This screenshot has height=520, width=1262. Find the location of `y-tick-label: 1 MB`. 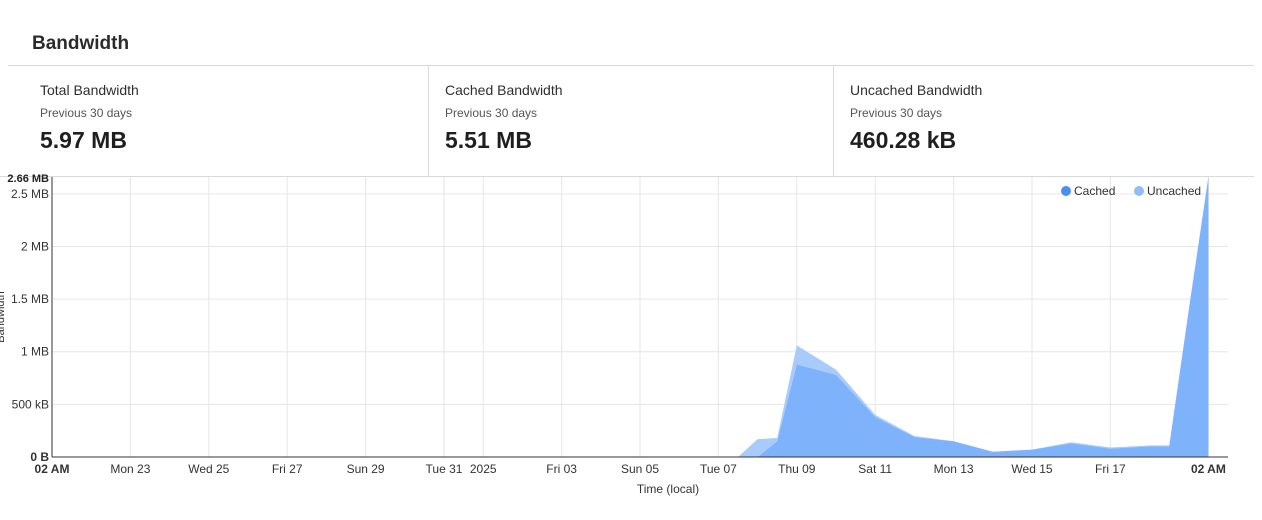

y-tick-label: 1 MB is located at coordinates (35, 352).